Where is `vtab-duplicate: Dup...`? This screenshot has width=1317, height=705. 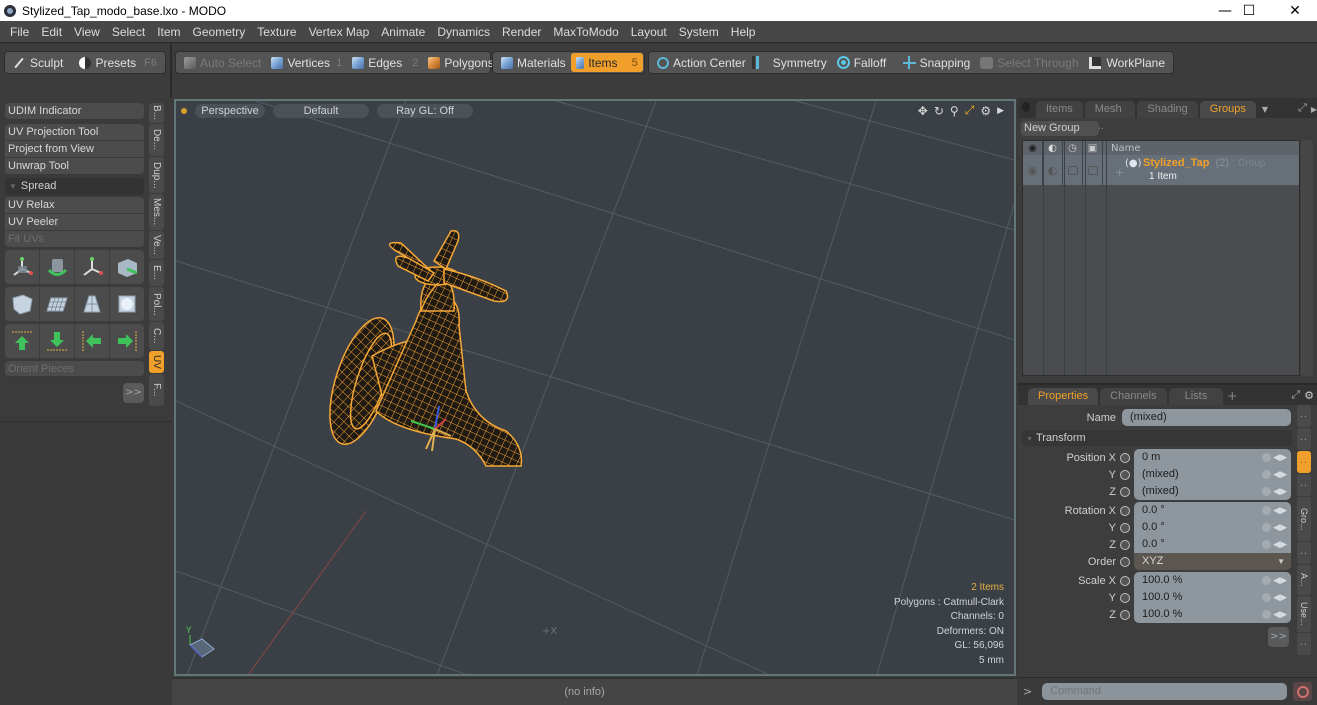 vtab-duplicate: Dup... is located at coordinates (156, 175).